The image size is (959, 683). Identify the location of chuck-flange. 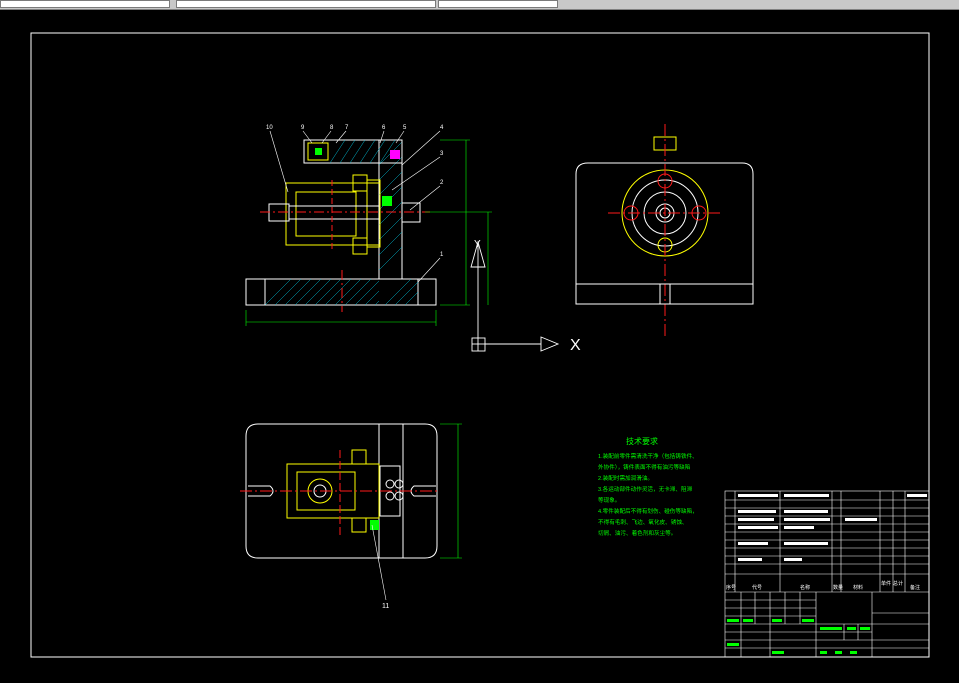
(373, 213).